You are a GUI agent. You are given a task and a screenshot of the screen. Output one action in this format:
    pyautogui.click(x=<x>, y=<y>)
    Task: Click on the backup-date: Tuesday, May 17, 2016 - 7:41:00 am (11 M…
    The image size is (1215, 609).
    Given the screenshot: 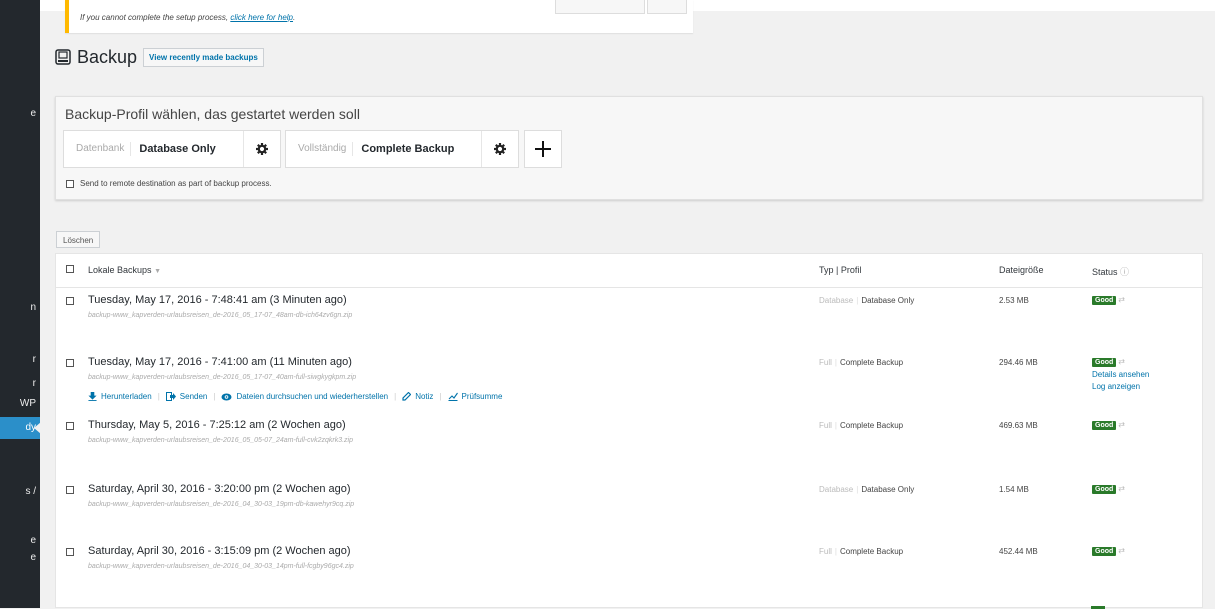 What is the action you would take?
    pyautogui.click(x=220, y=362)
    